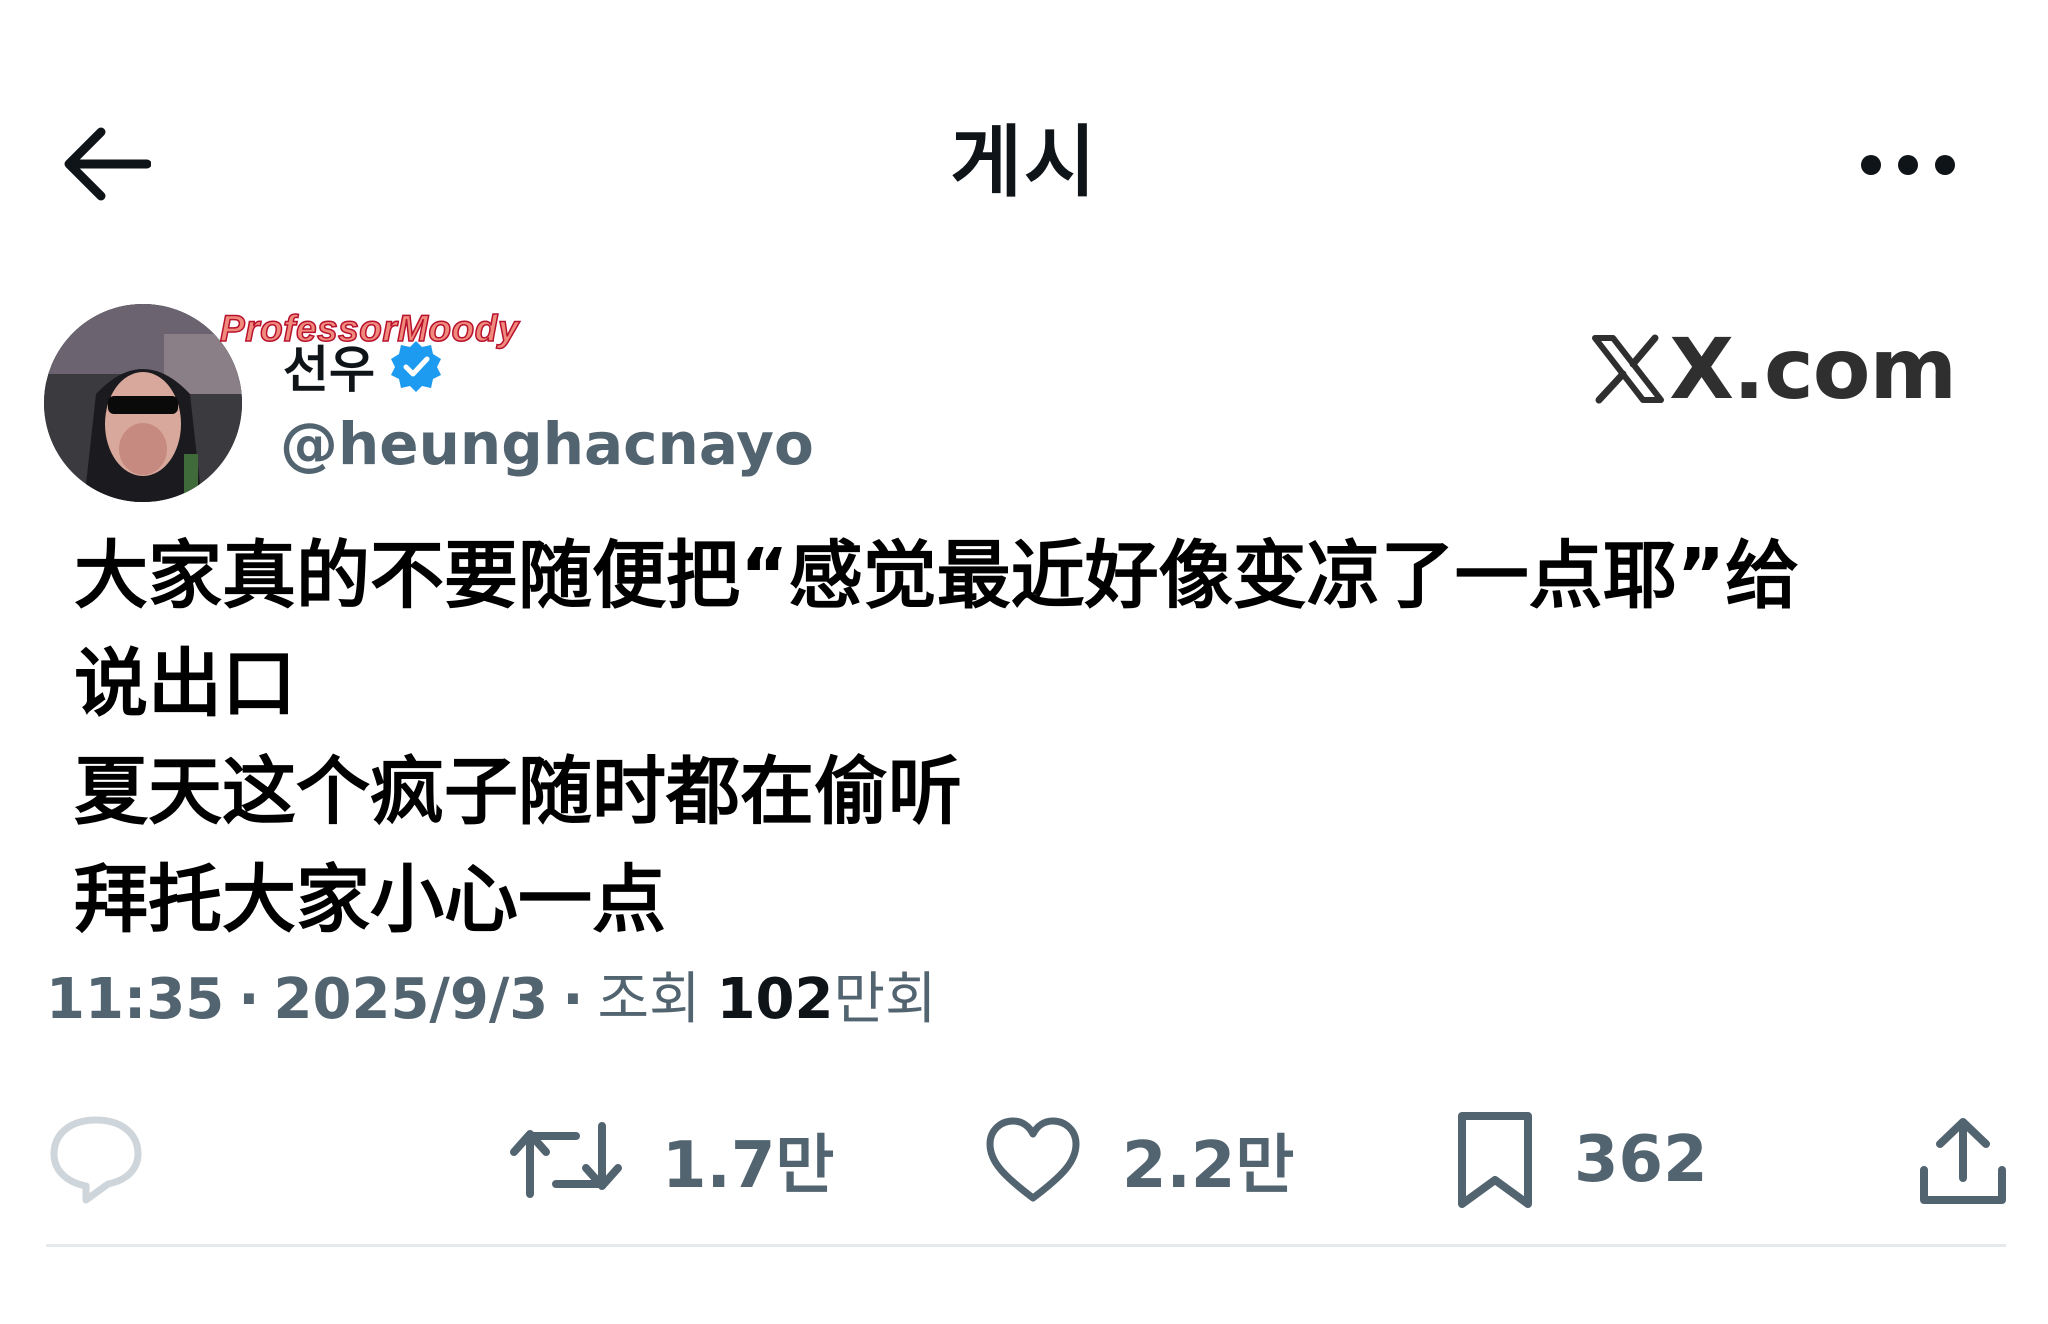 The width and height of the screenshot is (2048, 1324). What do you see at coordinates (1033, 1159) in the screenshot?
I see `heart-icon` at bounding box center [1033, 1159].